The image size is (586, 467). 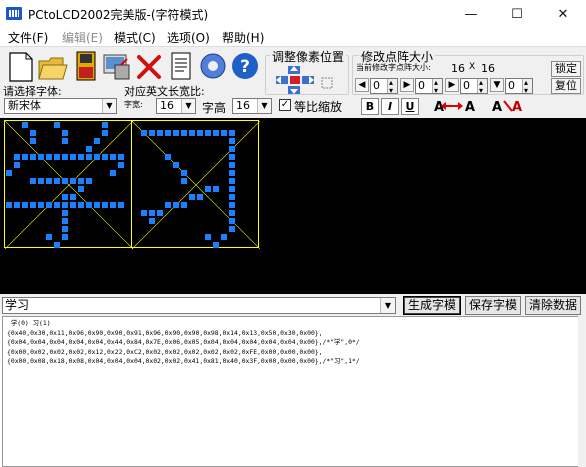 What do you see at coordinates (180, 66) in the screenshot?
I see `notes-icon` at bounding box center [180, 66].